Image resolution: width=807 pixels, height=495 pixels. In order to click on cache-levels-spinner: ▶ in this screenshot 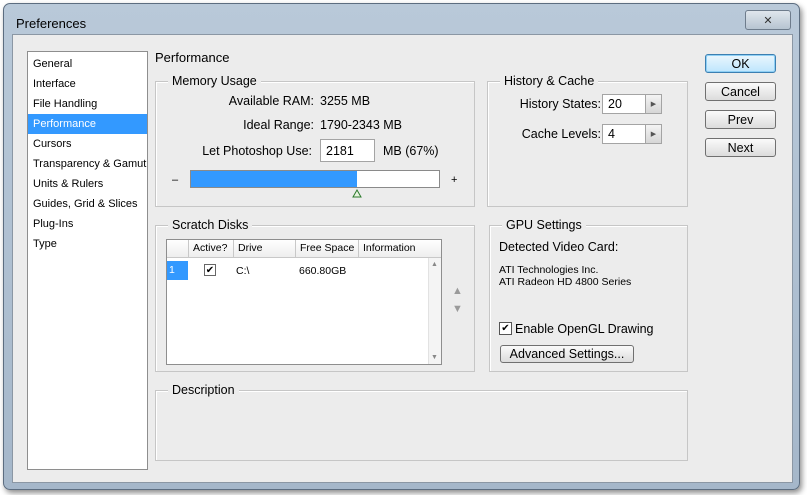, I will do `click(653, 134)`.